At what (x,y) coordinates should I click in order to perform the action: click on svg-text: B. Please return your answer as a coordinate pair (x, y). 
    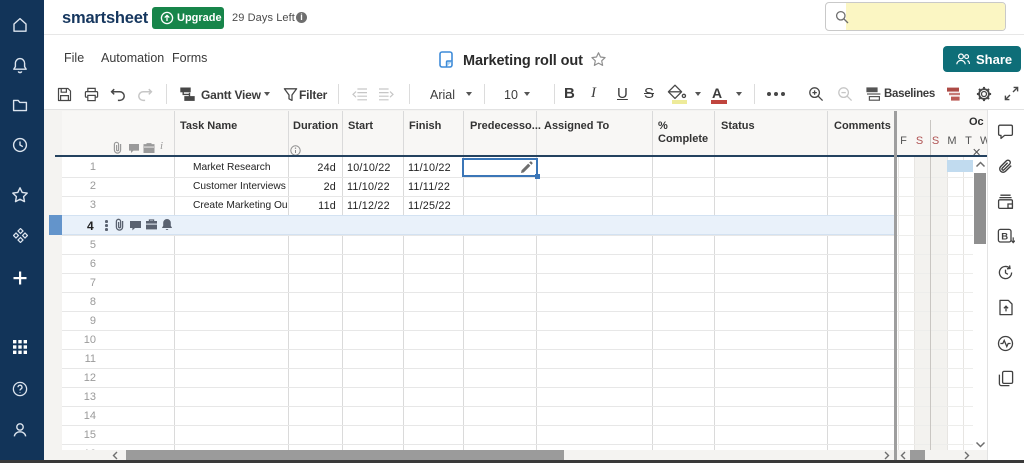
    Looking at the image, I should click on (1004, 236).